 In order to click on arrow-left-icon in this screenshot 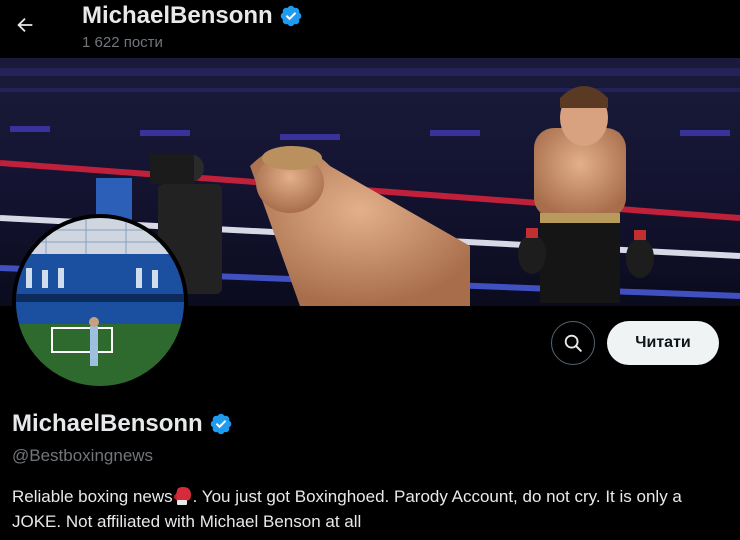, I will do `click(25, 25)`.